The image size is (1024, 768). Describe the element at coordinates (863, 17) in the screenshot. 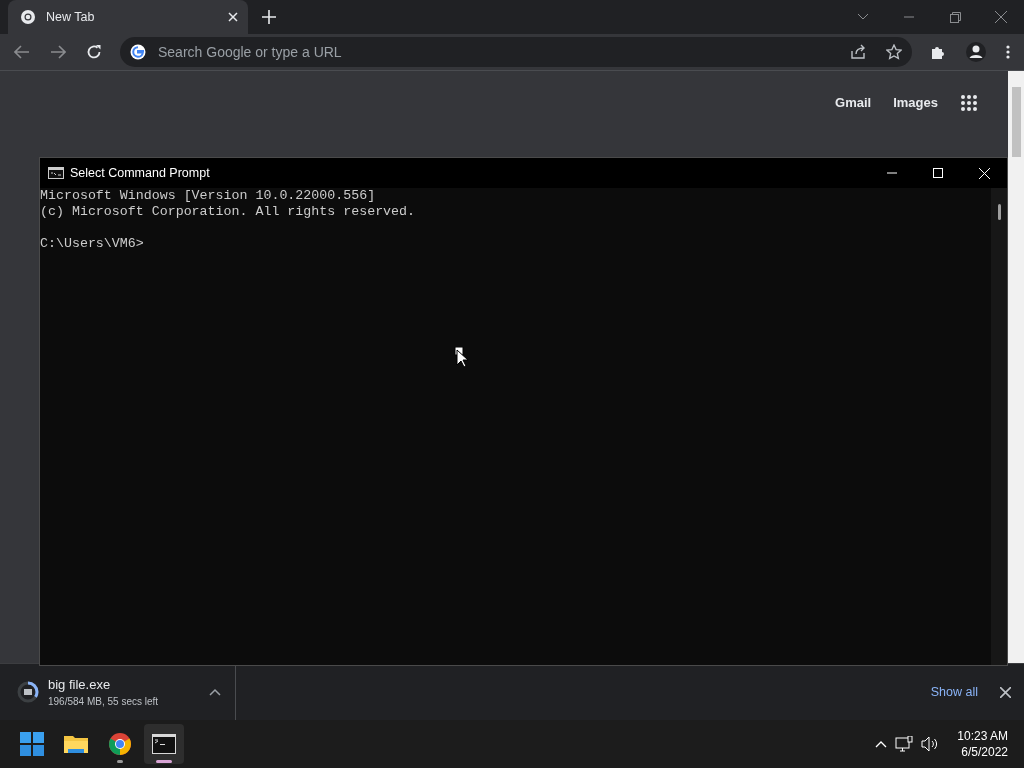

I see `chevron-down-icon` at that location.